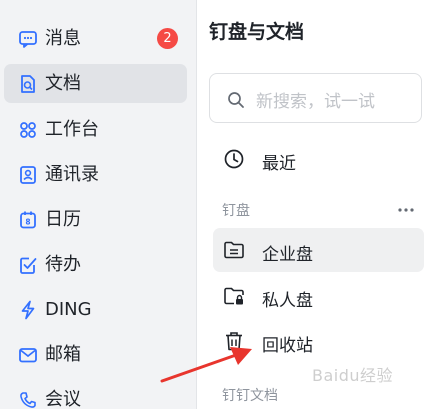 The image size is (432, 419). What do you see at coordinates (95, 354) in the screenshot?
I see `sidebar-item-mail: 邮箱` at bounding box center [95, 354].